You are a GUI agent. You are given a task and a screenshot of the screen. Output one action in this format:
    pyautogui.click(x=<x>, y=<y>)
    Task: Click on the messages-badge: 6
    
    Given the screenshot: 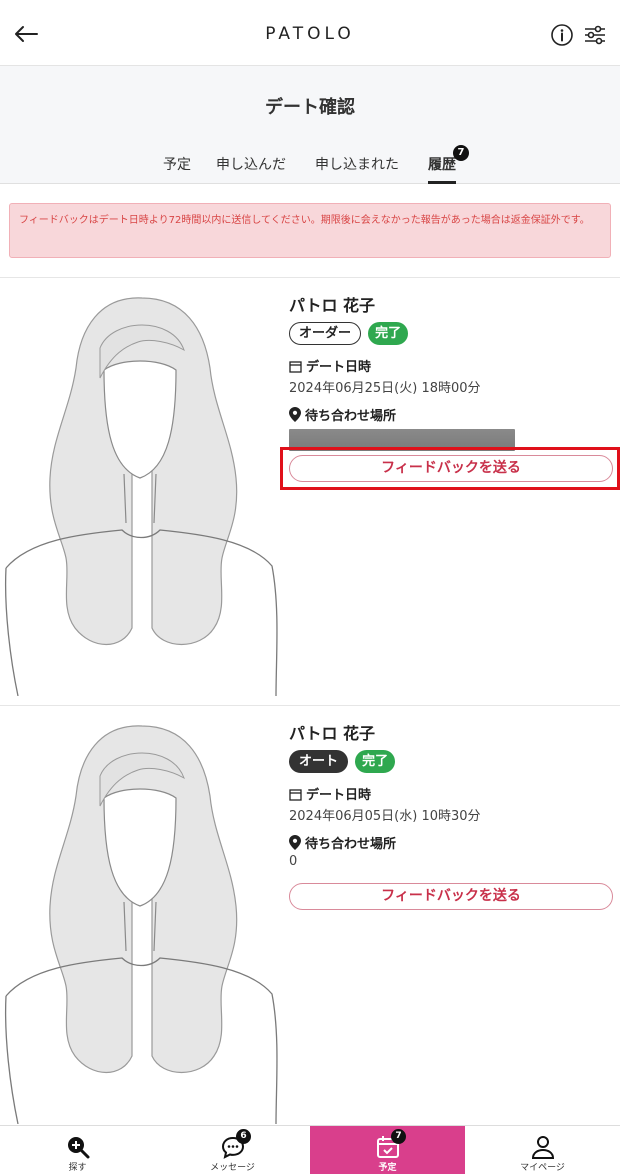 What is the action you would take?
    pyautogui.click(x=243, y=1136)
    